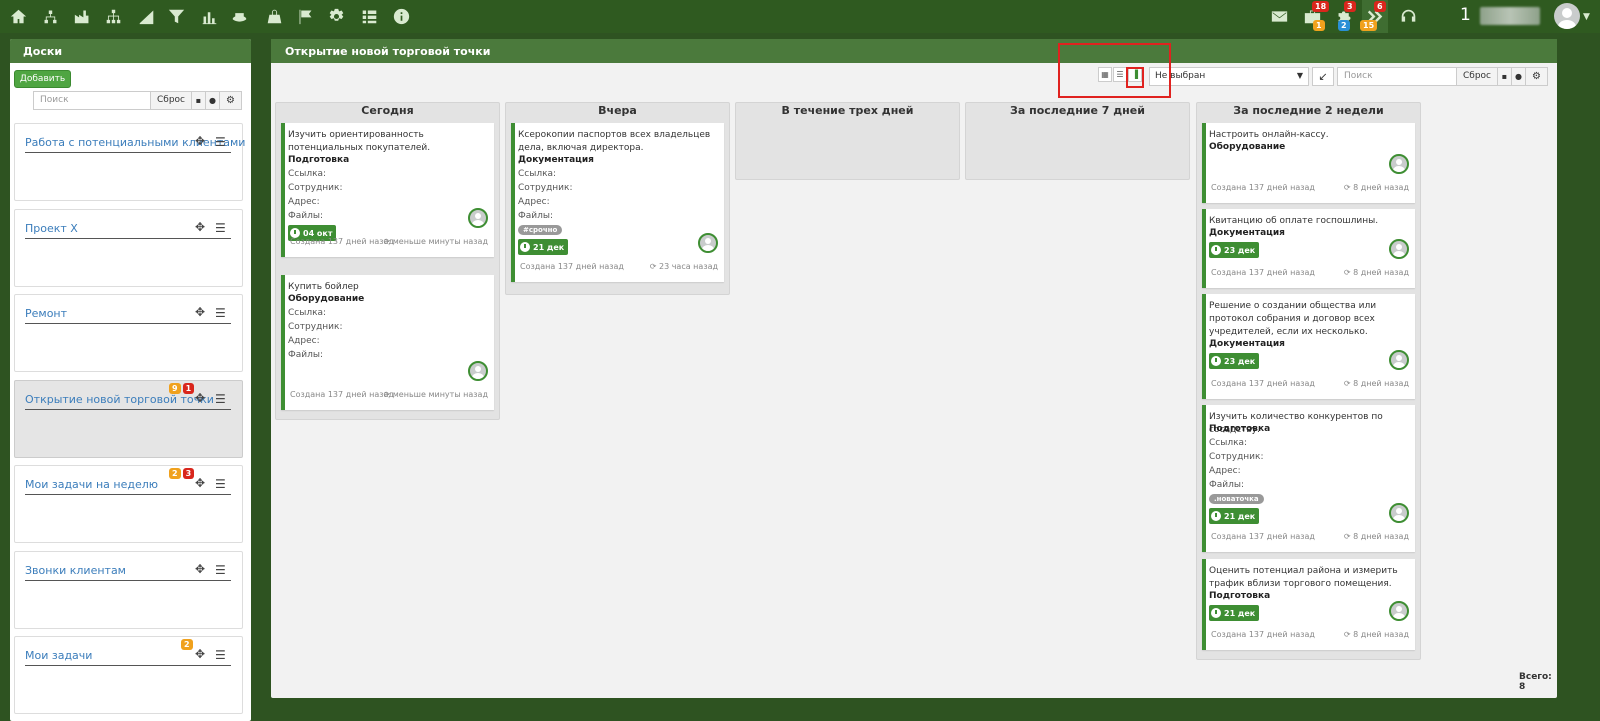  What do you see at coordinates (1227, 485) in the screenshot?
I see `task-field-label: Файлы:` at bounding box center [1227, 485].